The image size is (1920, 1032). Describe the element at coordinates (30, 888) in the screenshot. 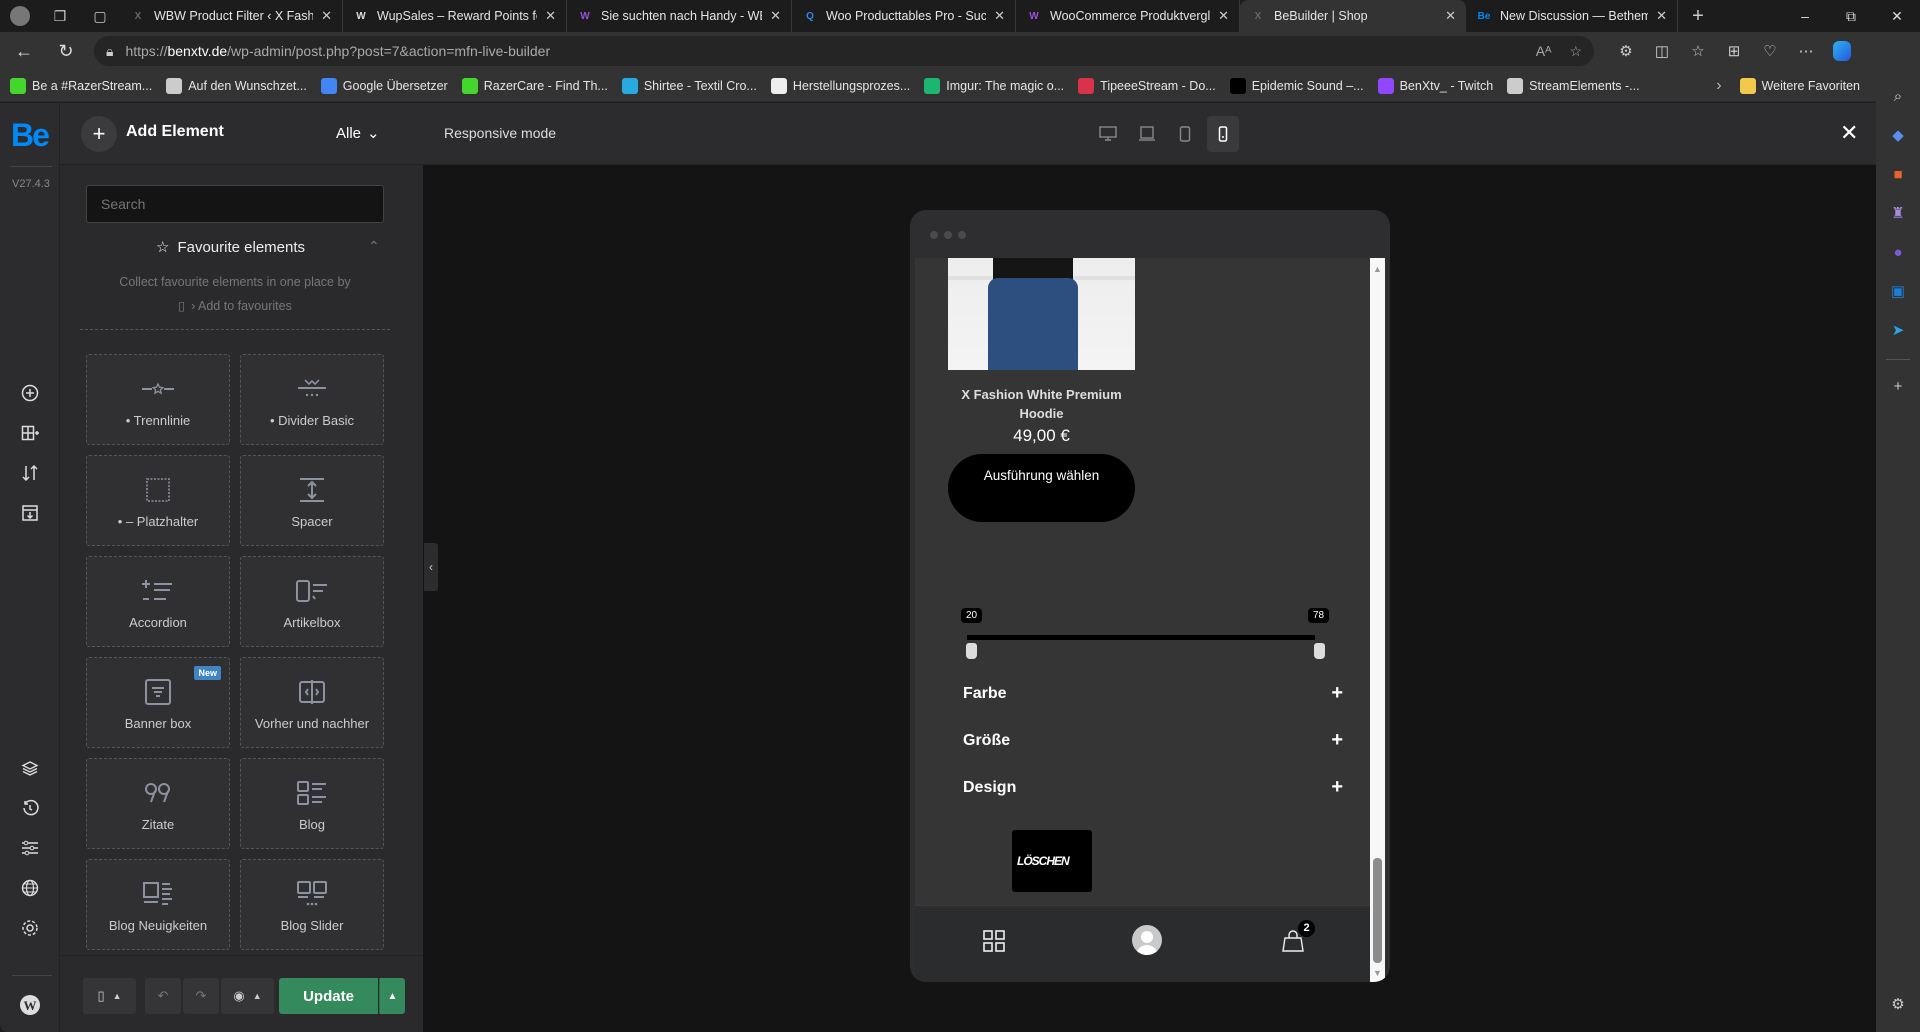

I see `globe-icon` at that location.